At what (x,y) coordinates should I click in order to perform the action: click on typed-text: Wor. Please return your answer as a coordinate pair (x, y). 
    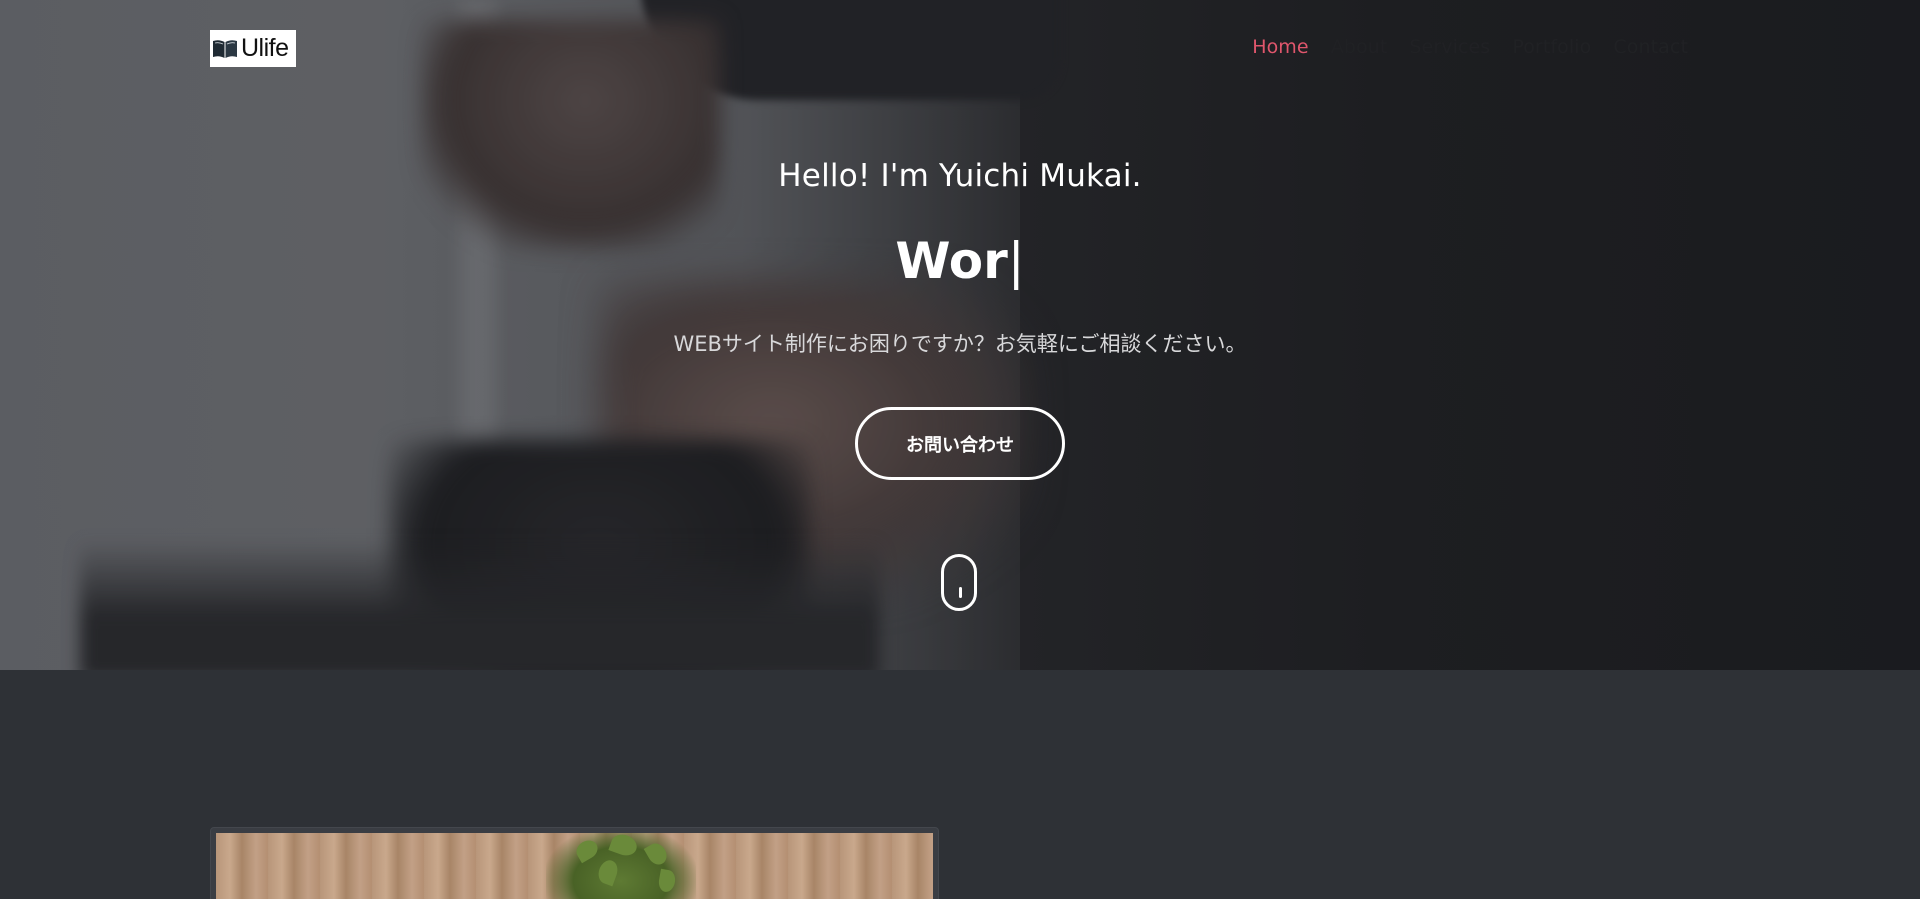
    Looking at the image, I should click on (951, 261).